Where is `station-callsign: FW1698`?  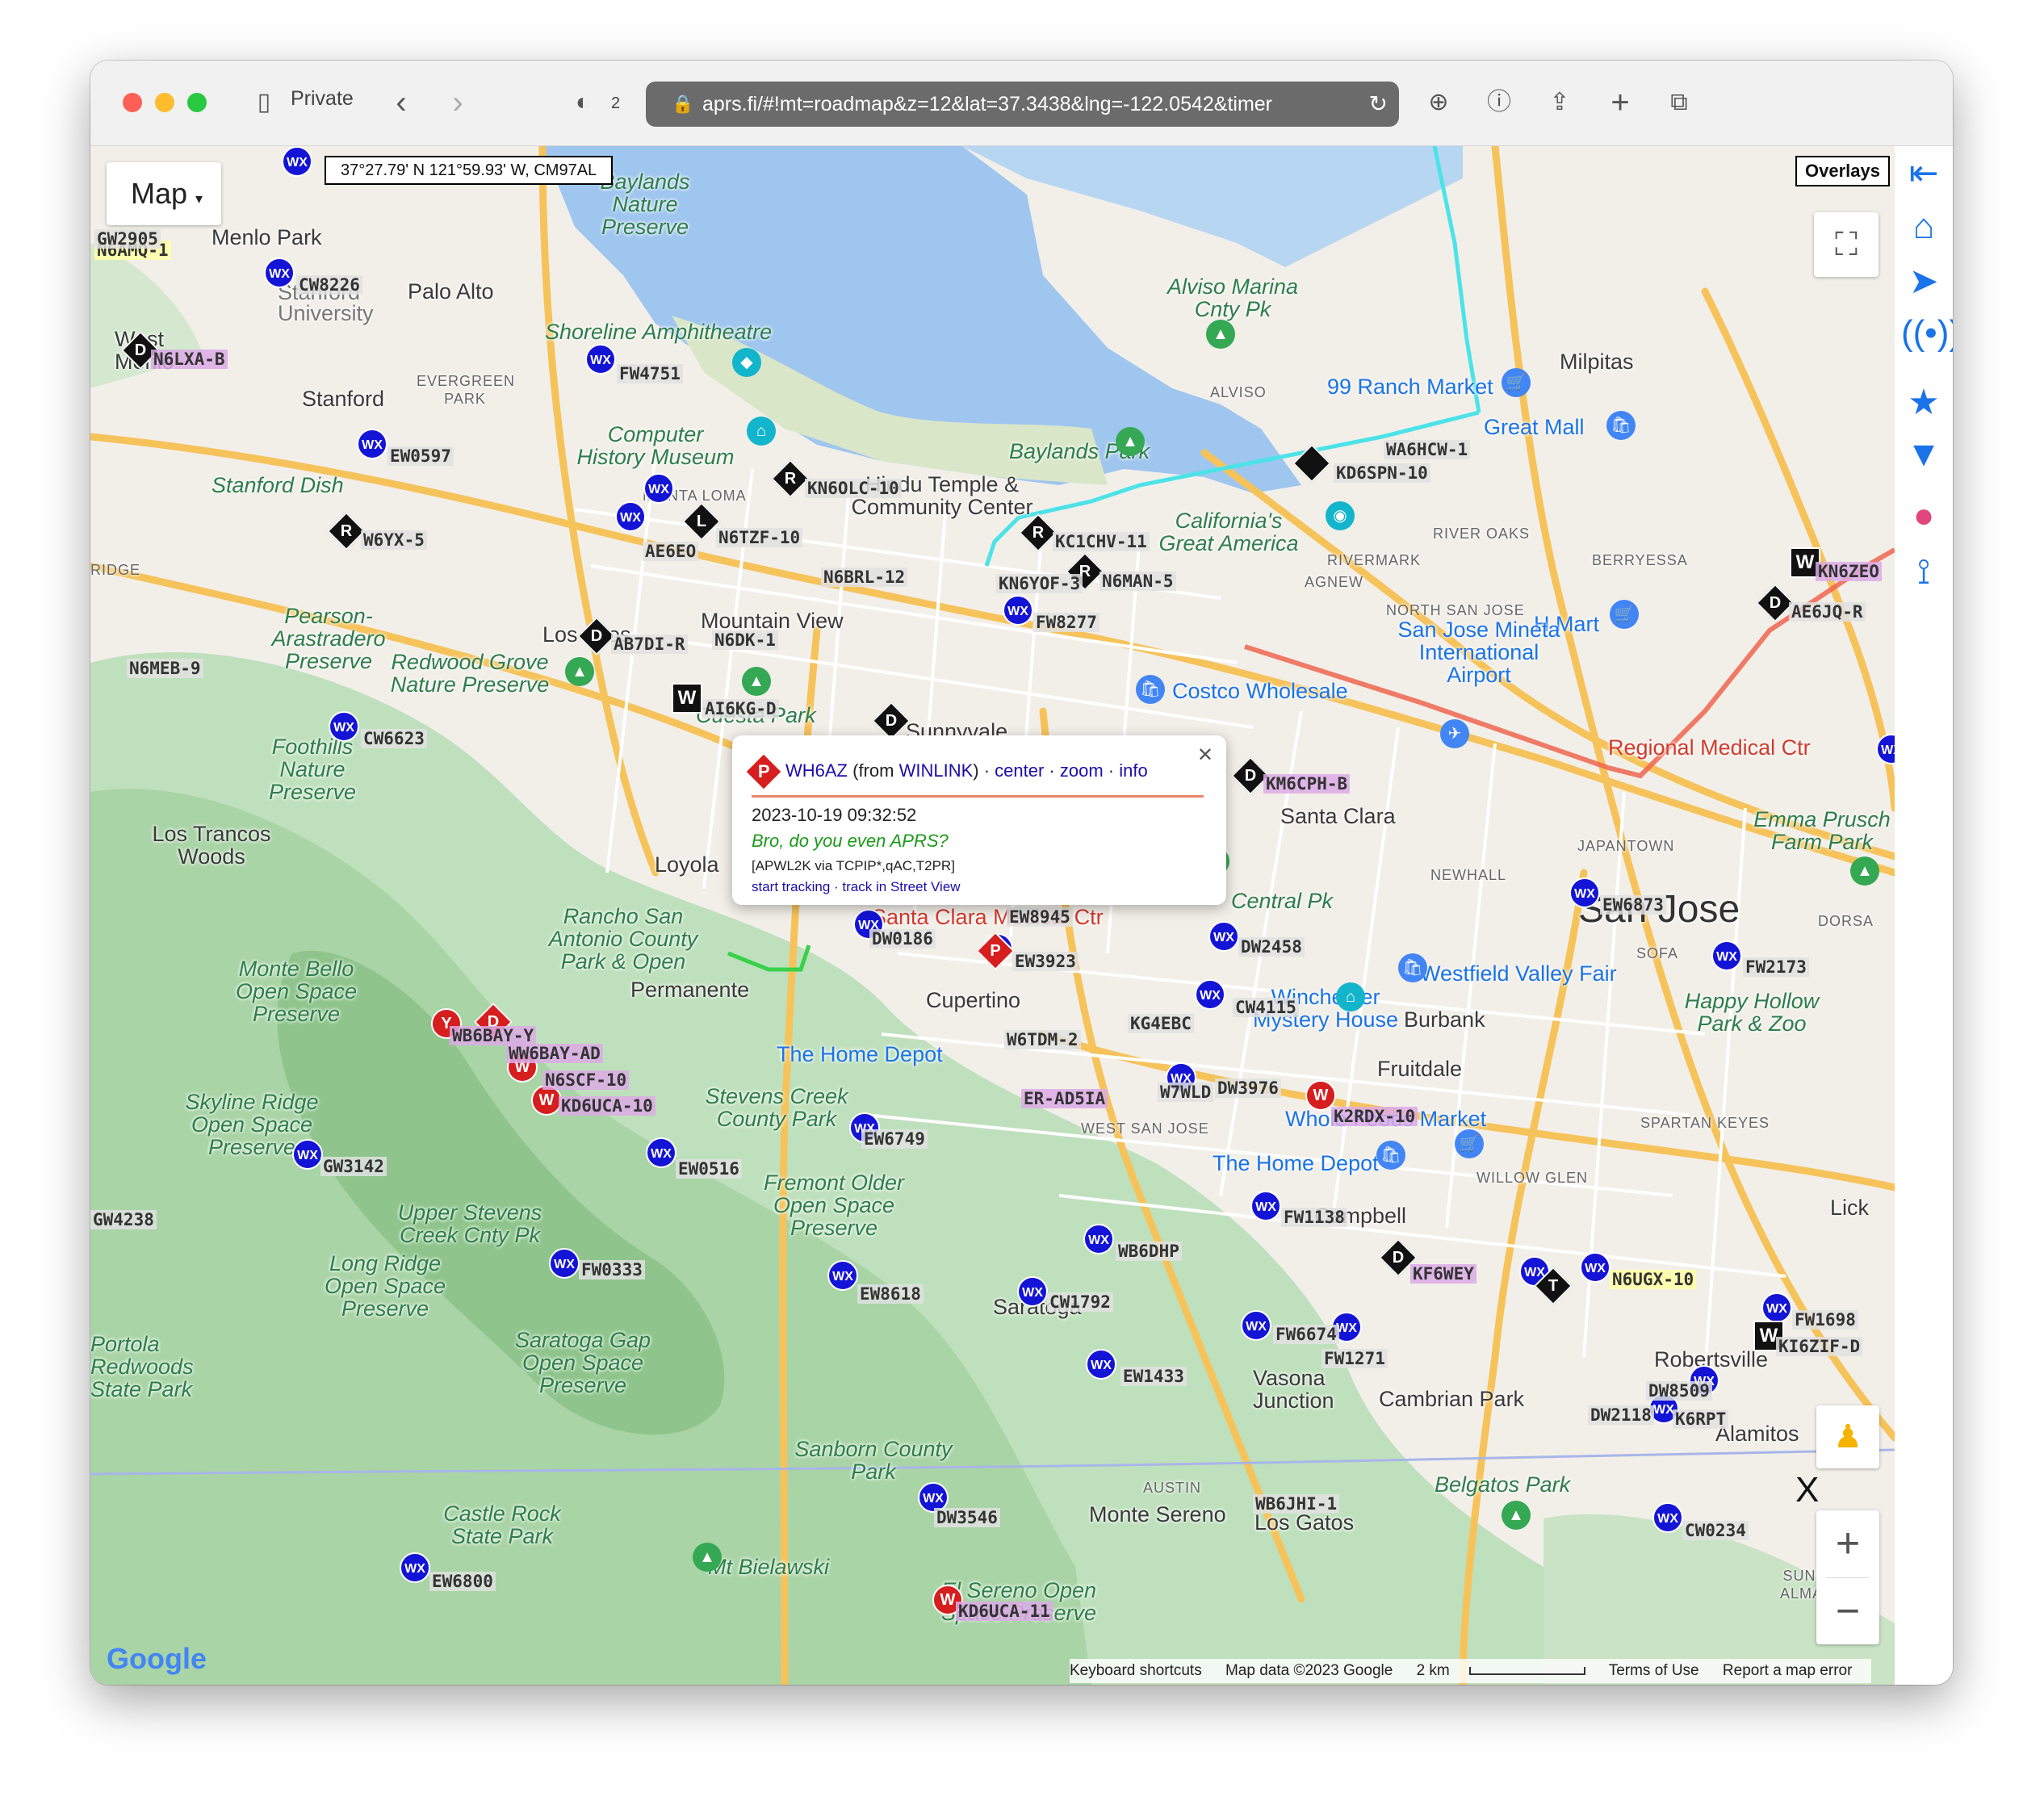
station-callsign: FW1698 is located at coordinates (1825, 1320).